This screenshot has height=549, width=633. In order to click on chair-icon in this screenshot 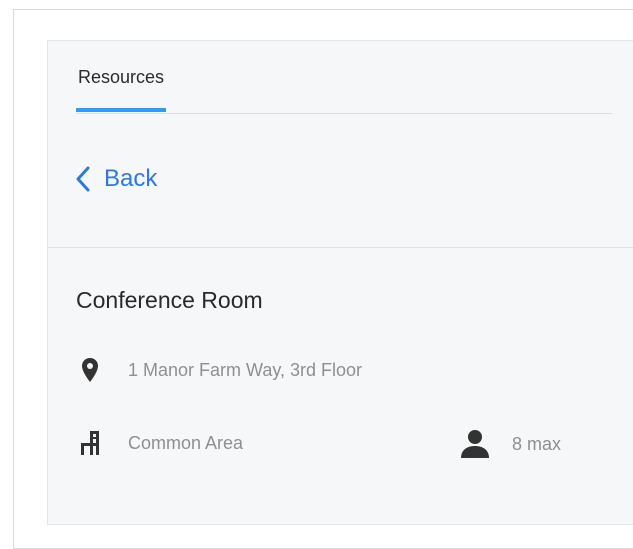, I will do `click(90, 443)`.